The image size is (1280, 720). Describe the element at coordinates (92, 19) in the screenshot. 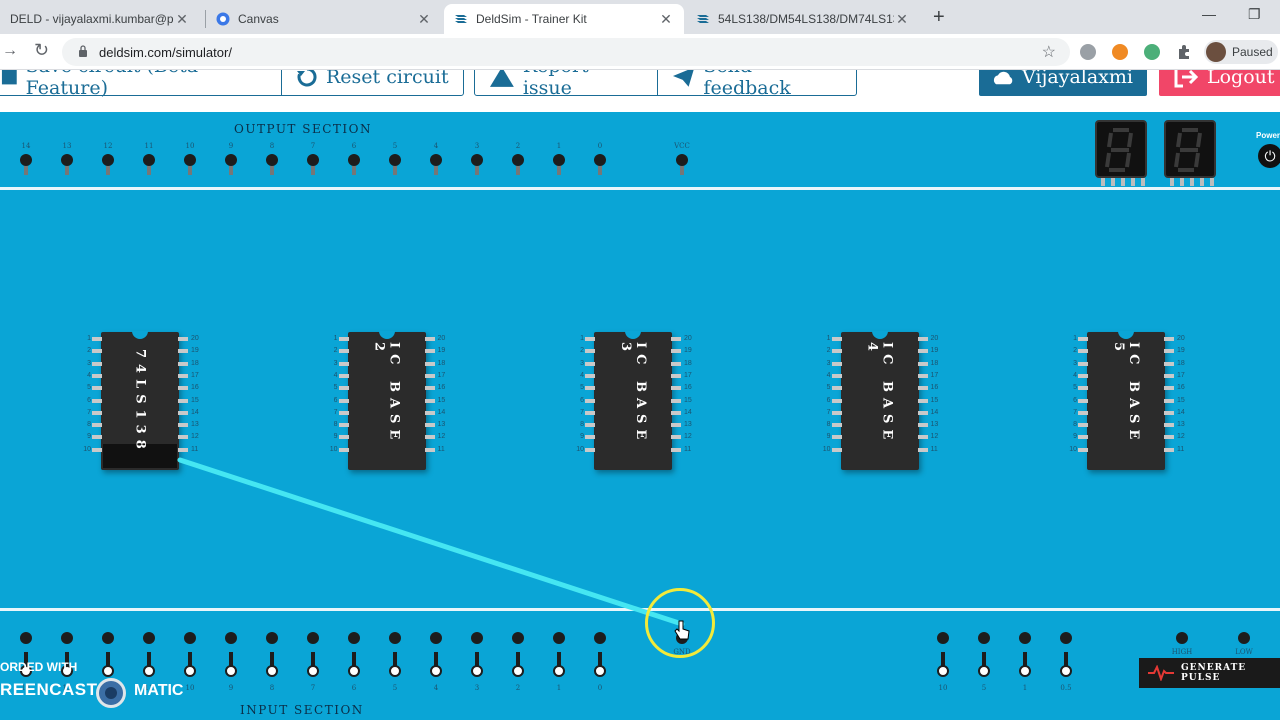

I see `tab-title: DELD - vijayalaxmi.kumbar@pccoepune.org` at that location.